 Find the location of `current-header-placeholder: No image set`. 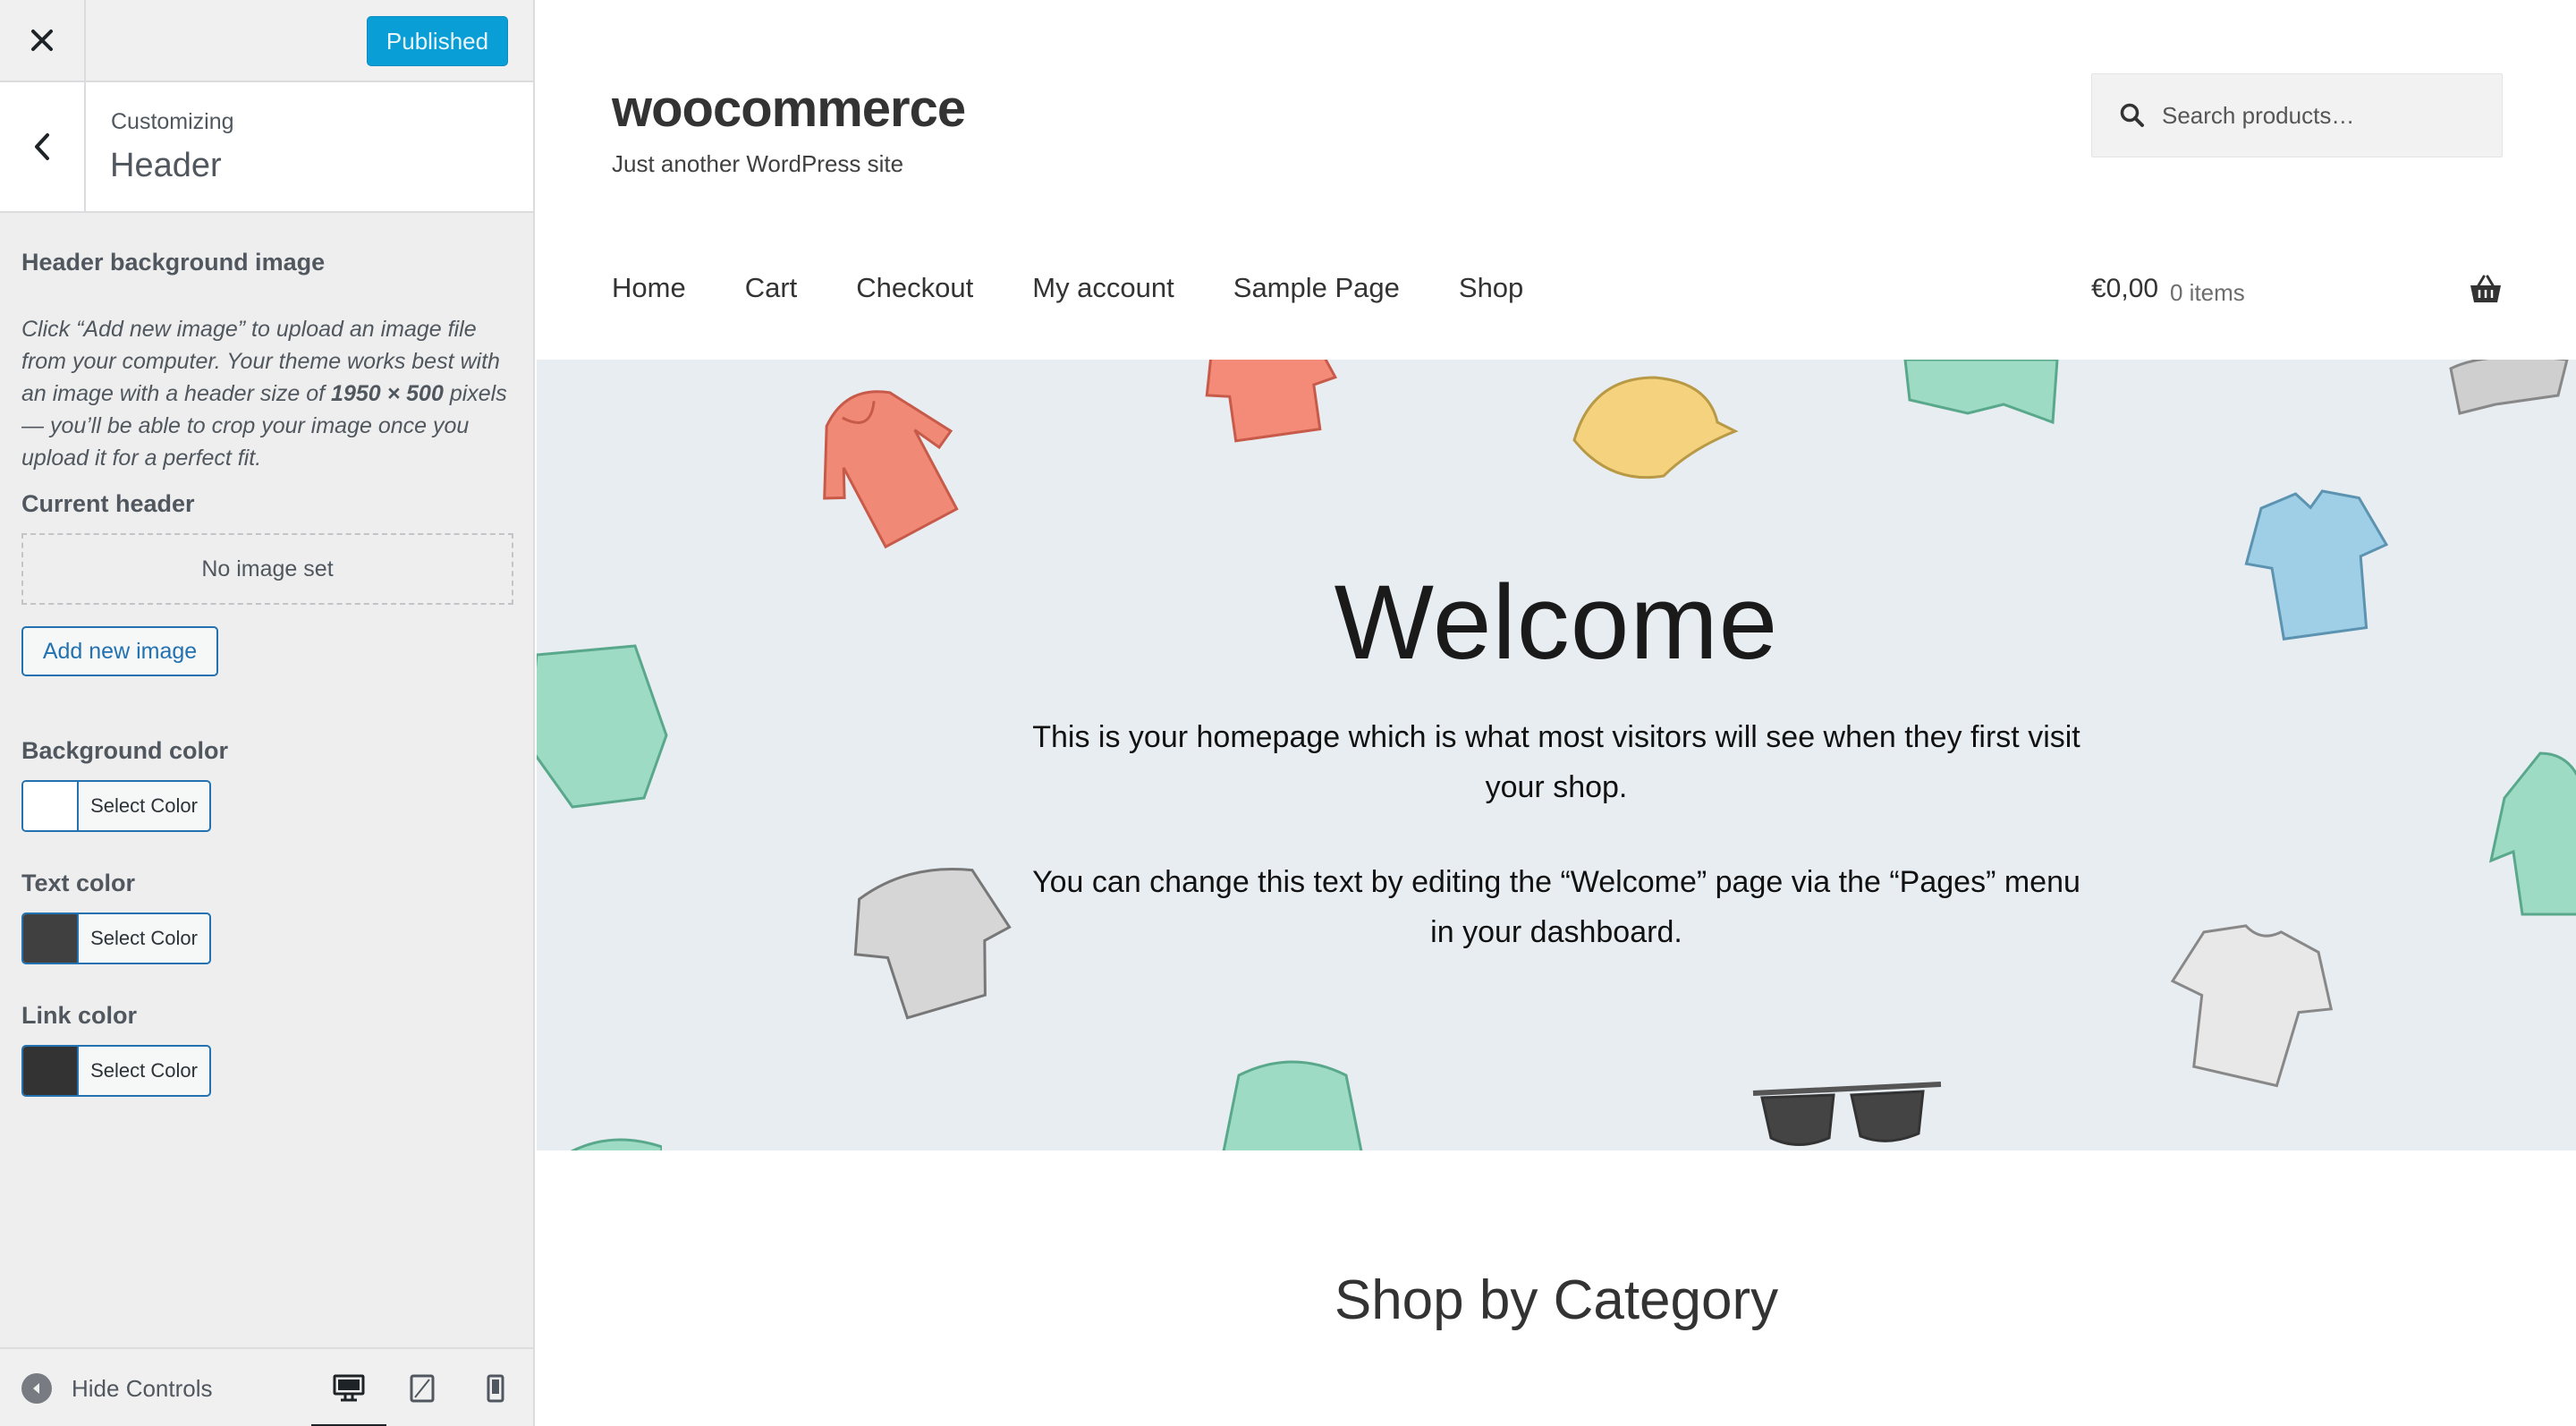

current-header-placeholder: No image set is located at coordinates (267, 569).